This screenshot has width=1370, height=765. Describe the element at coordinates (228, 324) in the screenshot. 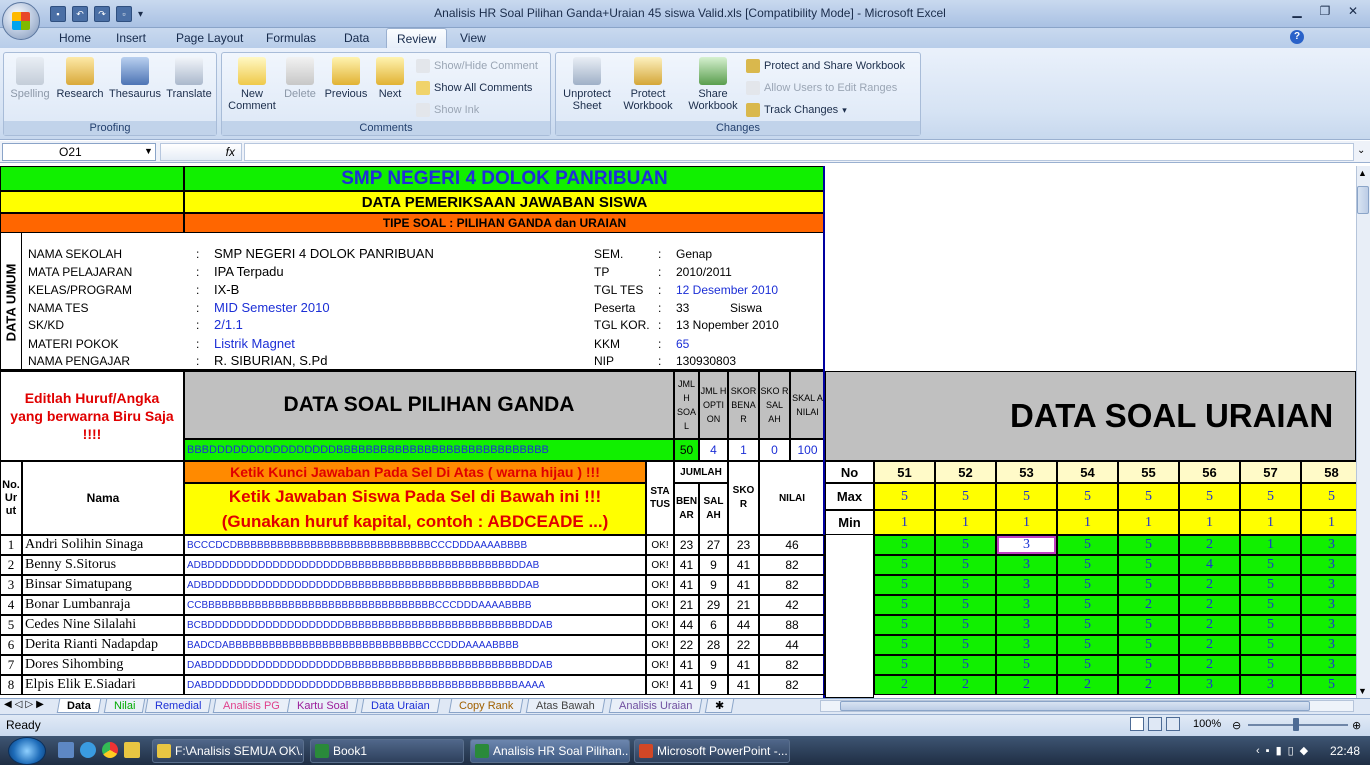

I see `info-value: 2/1.1` at that location.